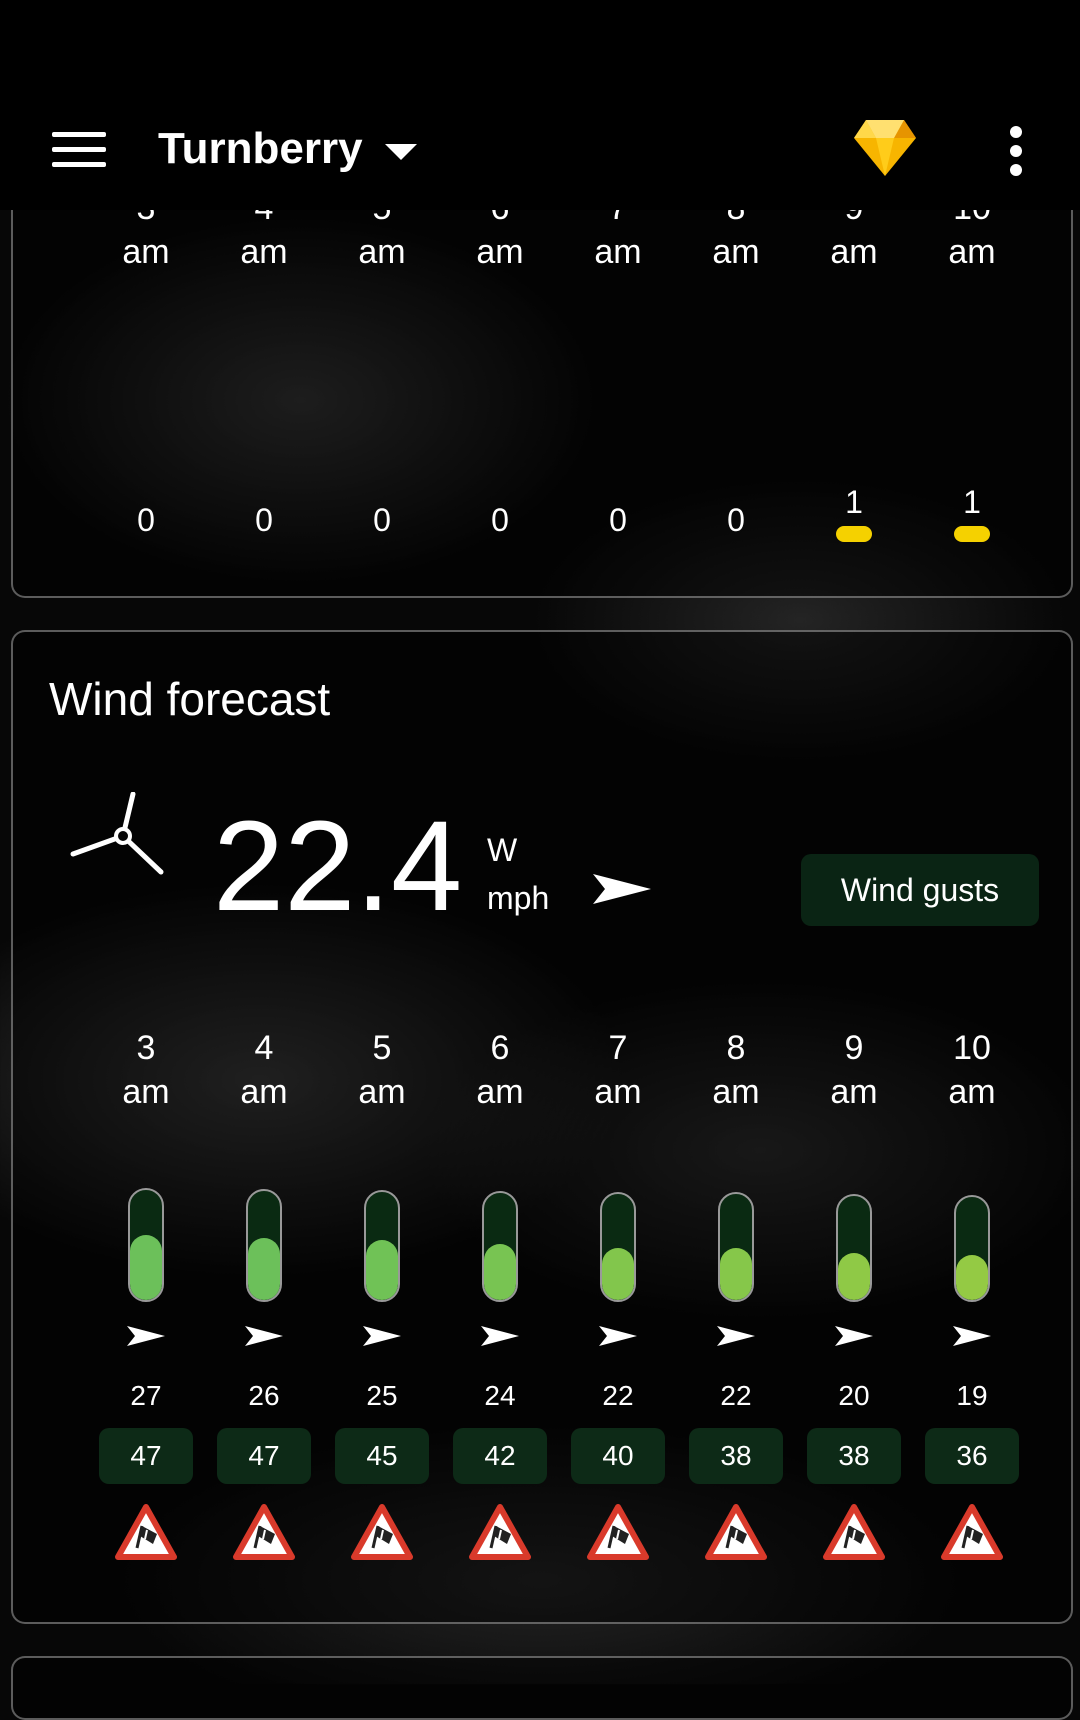 This screenshot has width=1080, height=1720. I want to click on hour-label: 9 am, so click(854, 1070).